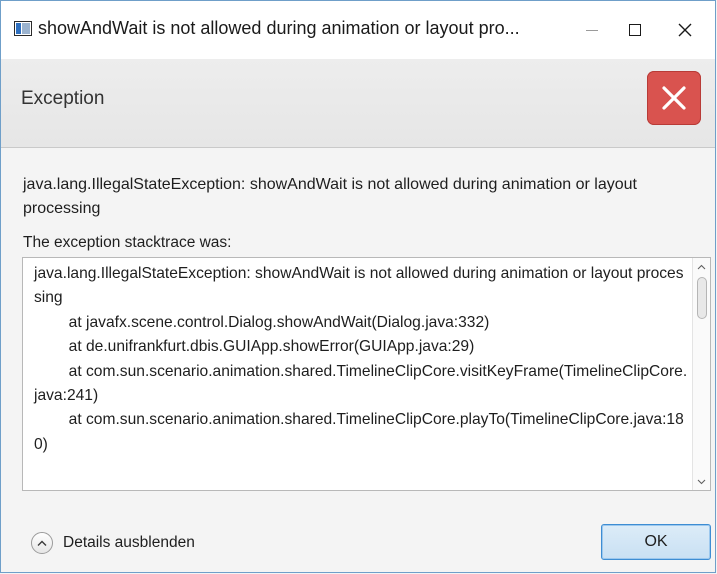 The height and width of the screenshot is (574, 717). I want to click on minimize-button, so click(592, 30).